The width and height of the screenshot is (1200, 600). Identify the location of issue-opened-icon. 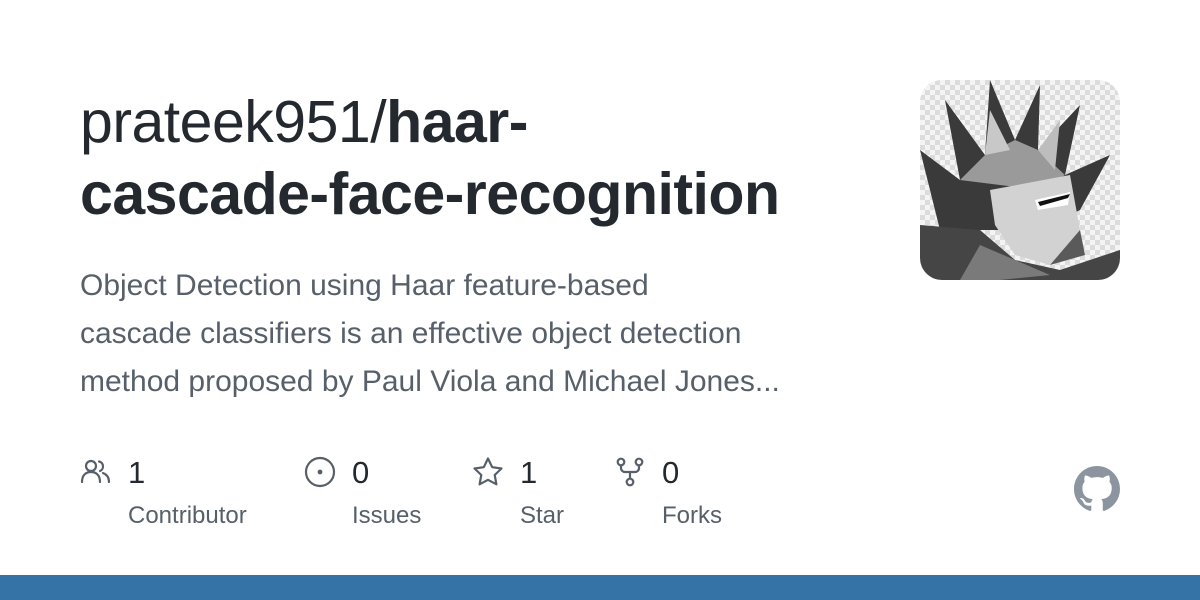
(320, 472).